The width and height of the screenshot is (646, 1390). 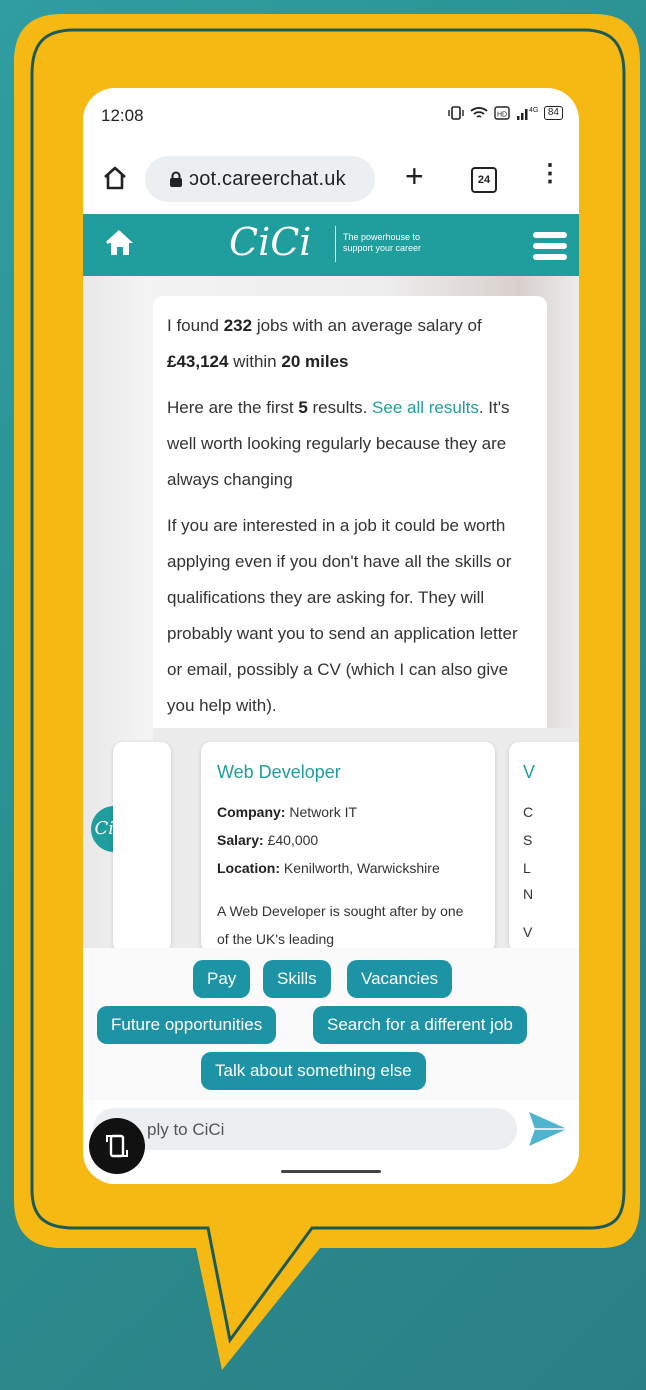 I want to click on job-salary: Salary: £40,000, so click(x=268, y=840).